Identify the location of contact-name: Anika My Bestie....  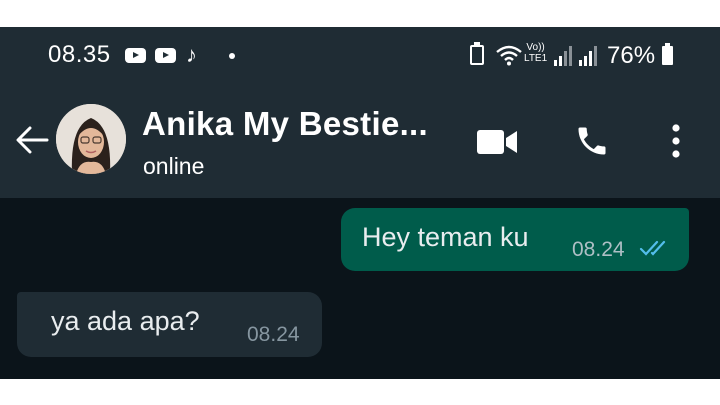
(285, 124).